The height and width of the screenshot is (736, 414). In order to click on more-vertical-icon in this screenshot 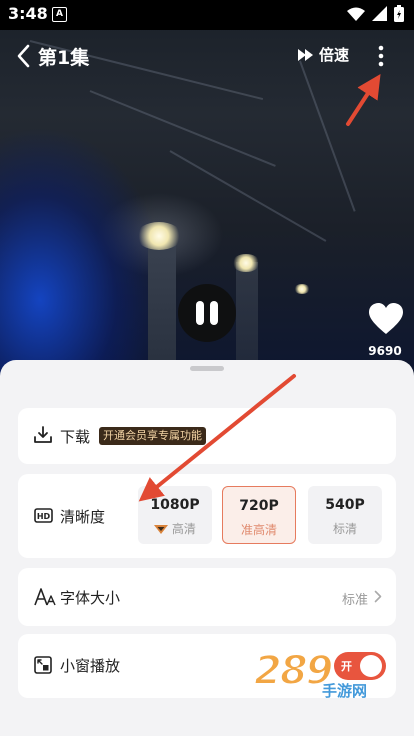, I will do `click(381, 56)`.